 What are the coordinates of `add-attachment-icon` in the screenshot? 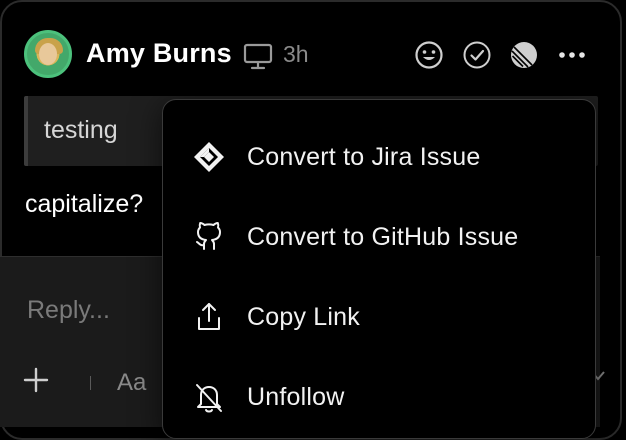 It's located at (36, 380).